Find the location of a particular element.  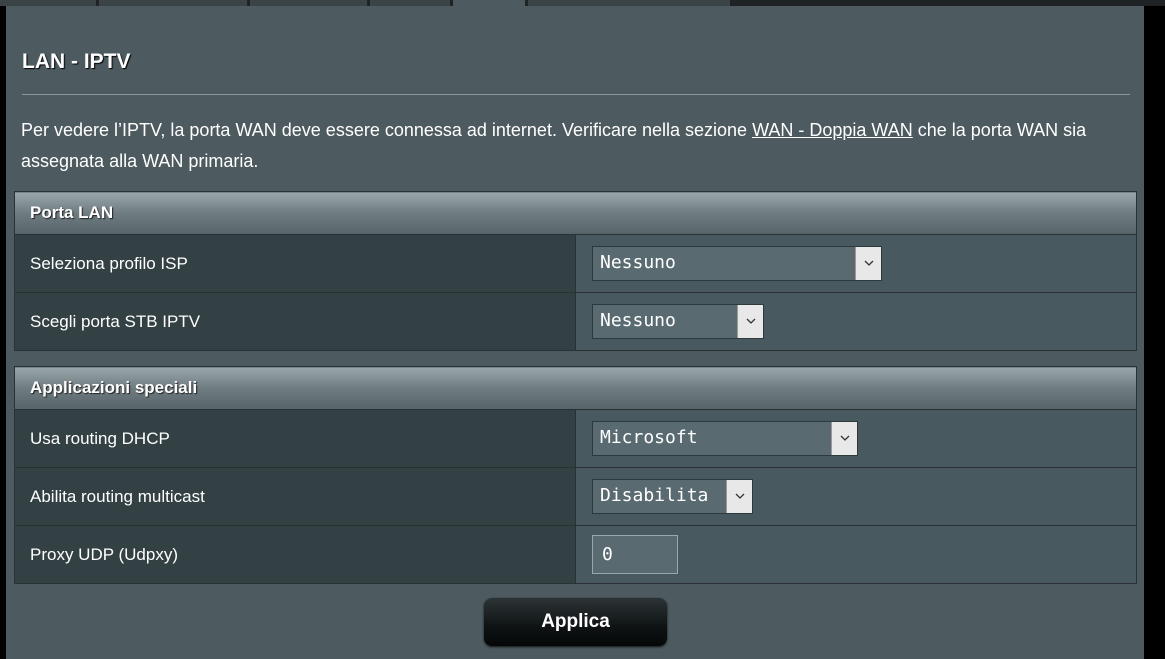

dhcp-routing-cell: Microsoft is located at coordinates (856, 438).